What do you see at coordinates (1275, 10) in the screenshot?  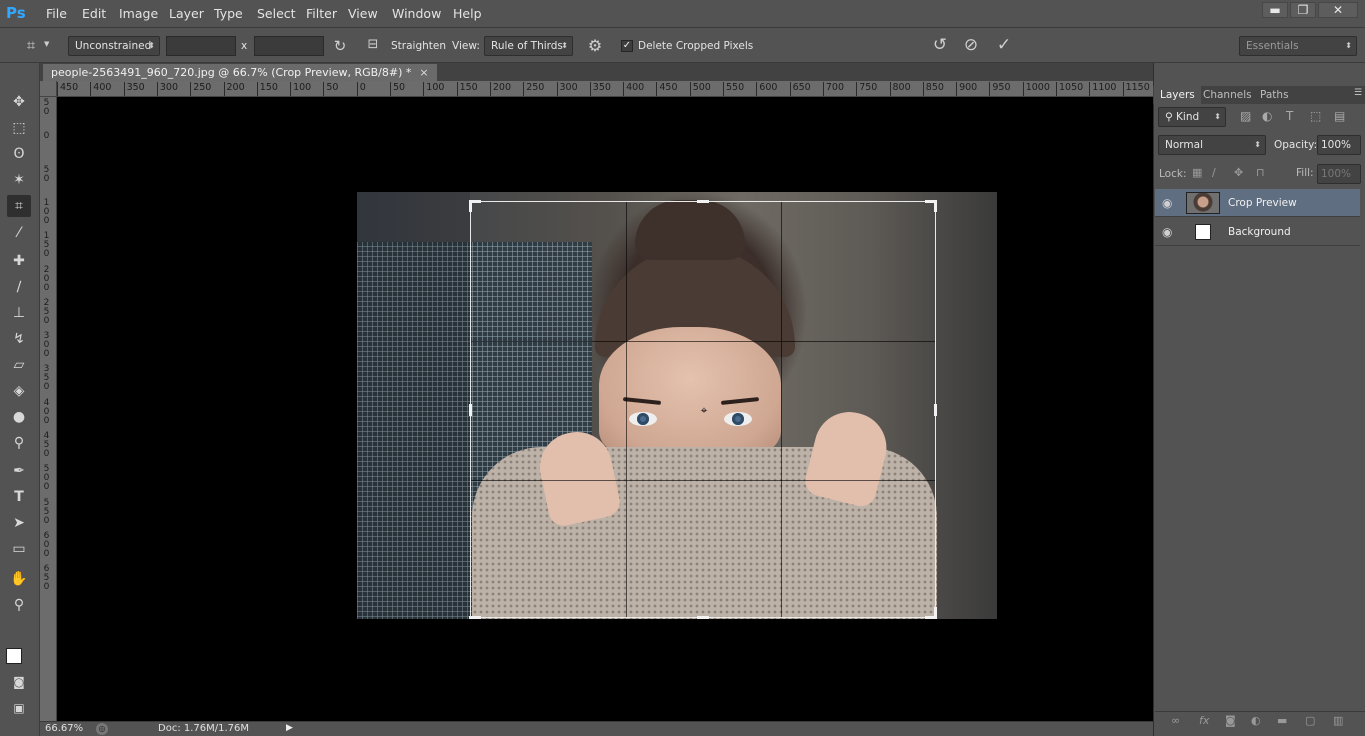 I see `minimize-button: ▬` at bounding box center [1275, 10].